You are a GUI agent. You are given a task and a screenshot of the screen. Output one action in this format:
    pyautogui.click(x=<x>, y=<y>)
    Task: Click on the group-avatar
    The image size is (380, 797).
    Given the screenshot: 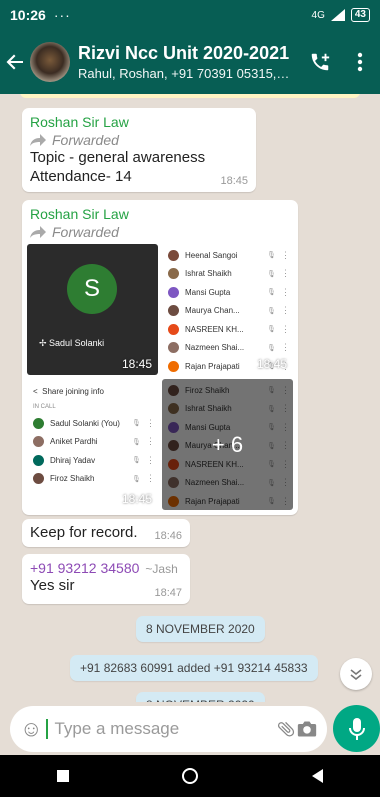 What is the action you would take?
    pyautogui.click(x=50, y=62)
    